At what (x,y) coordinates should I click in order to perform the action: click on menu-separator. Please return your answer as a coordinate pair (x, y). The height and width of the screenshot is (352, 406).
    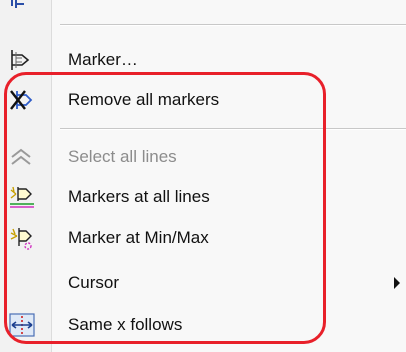
    Looking at the image, I should click on (233, 25).